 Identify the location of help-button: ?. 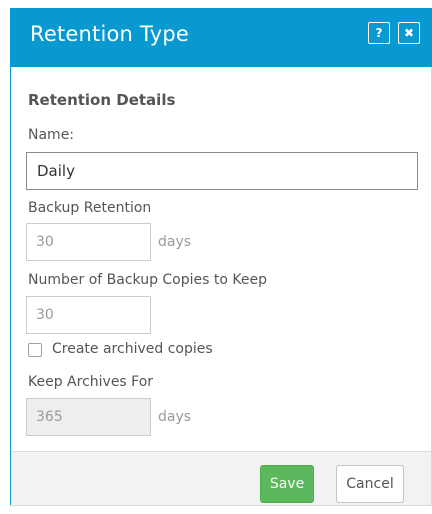
(379, 33).